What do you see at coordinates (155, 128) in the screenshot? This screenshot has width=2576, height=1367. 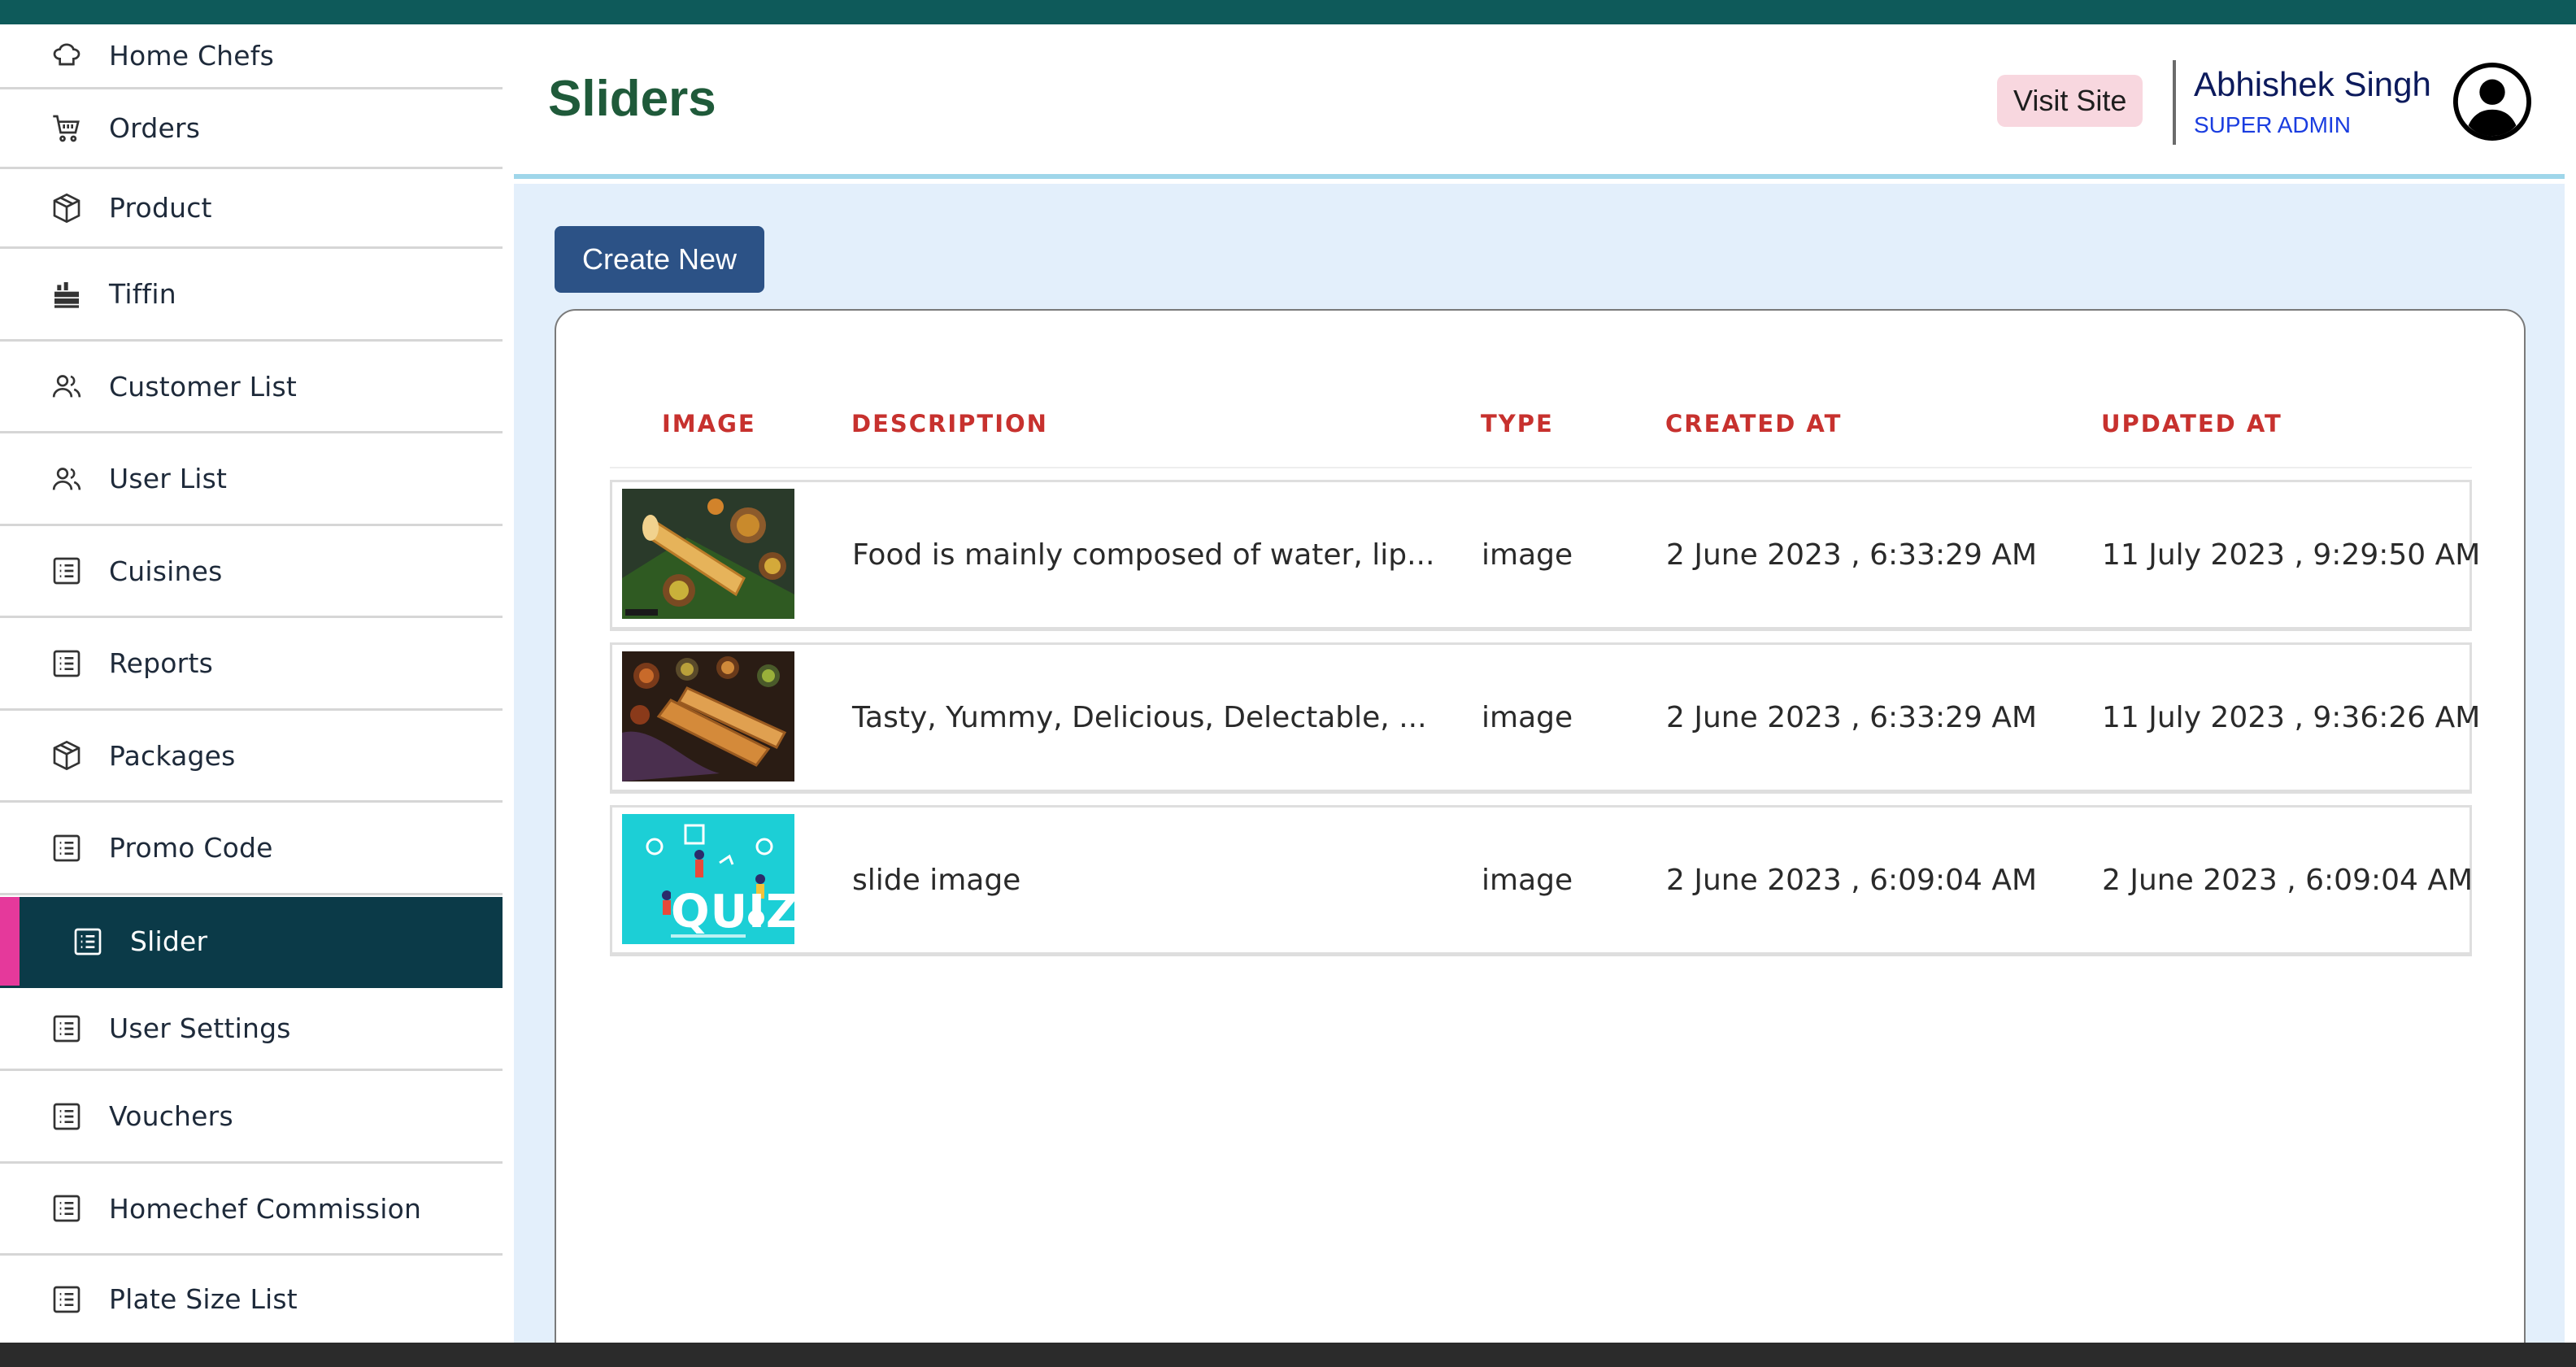 I see `sidebar-item-label: Orders` at bounding box center [155, 128].